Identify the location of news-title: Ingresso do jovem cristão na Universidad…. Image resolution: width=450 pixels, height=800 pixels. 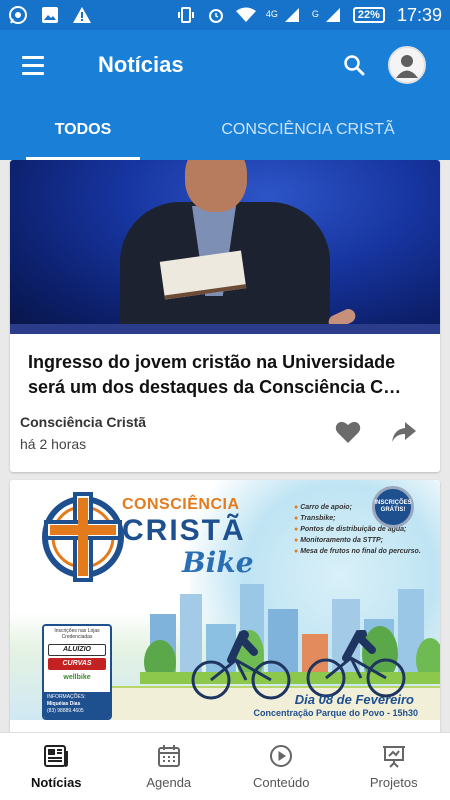
(225, 371).